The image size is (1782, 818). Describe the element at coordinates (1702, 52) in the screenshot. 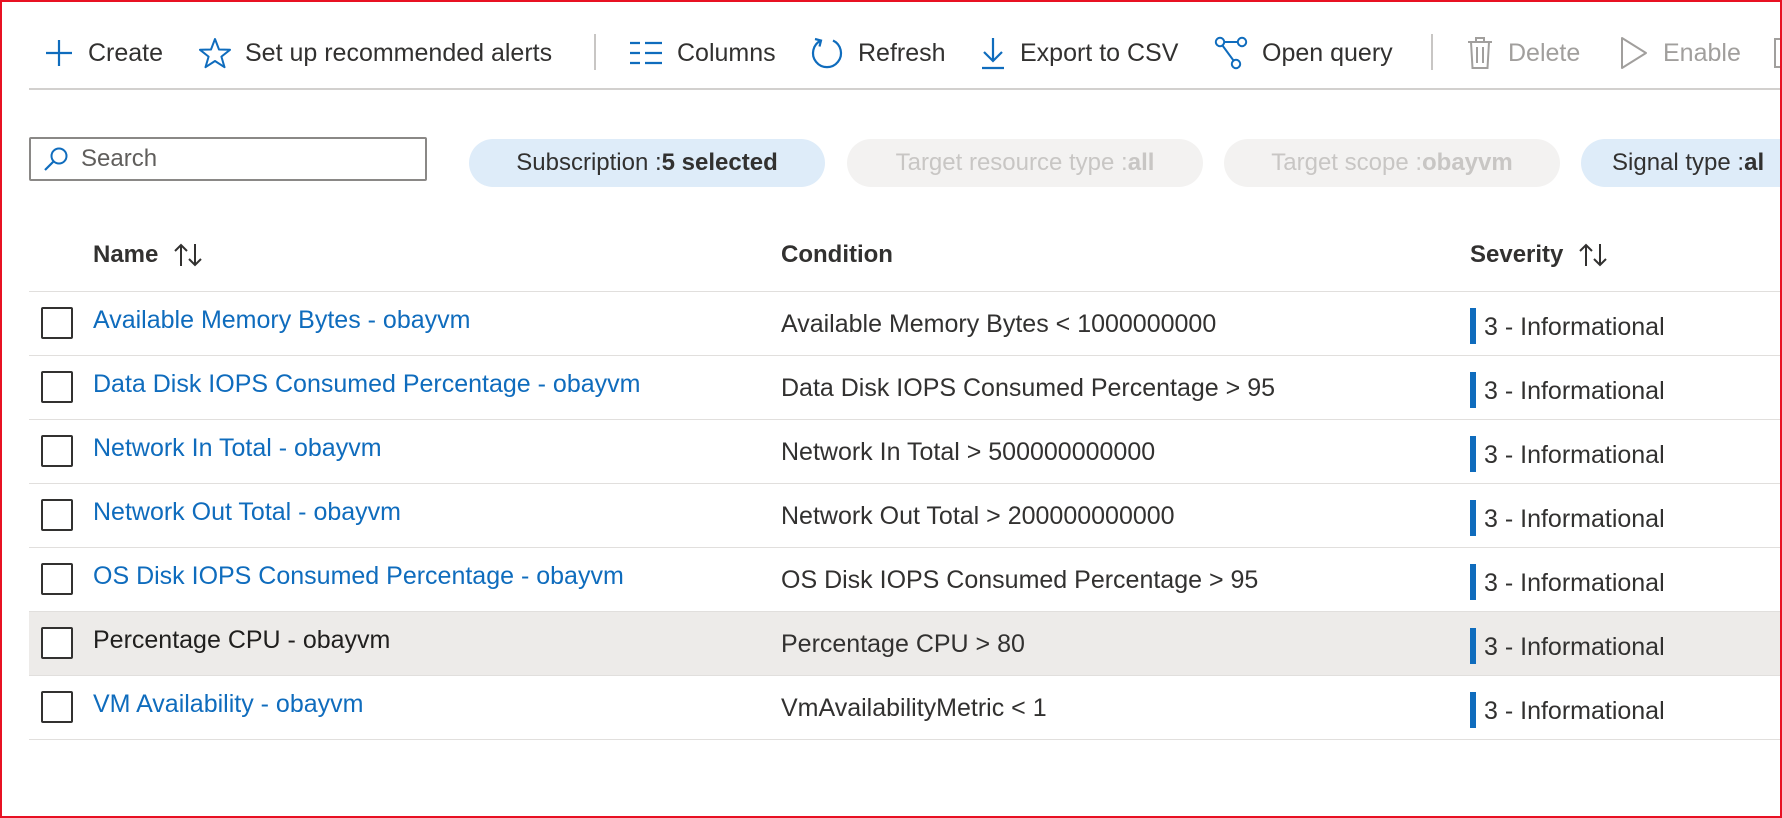

I see `enable-label: Enable` at that location.